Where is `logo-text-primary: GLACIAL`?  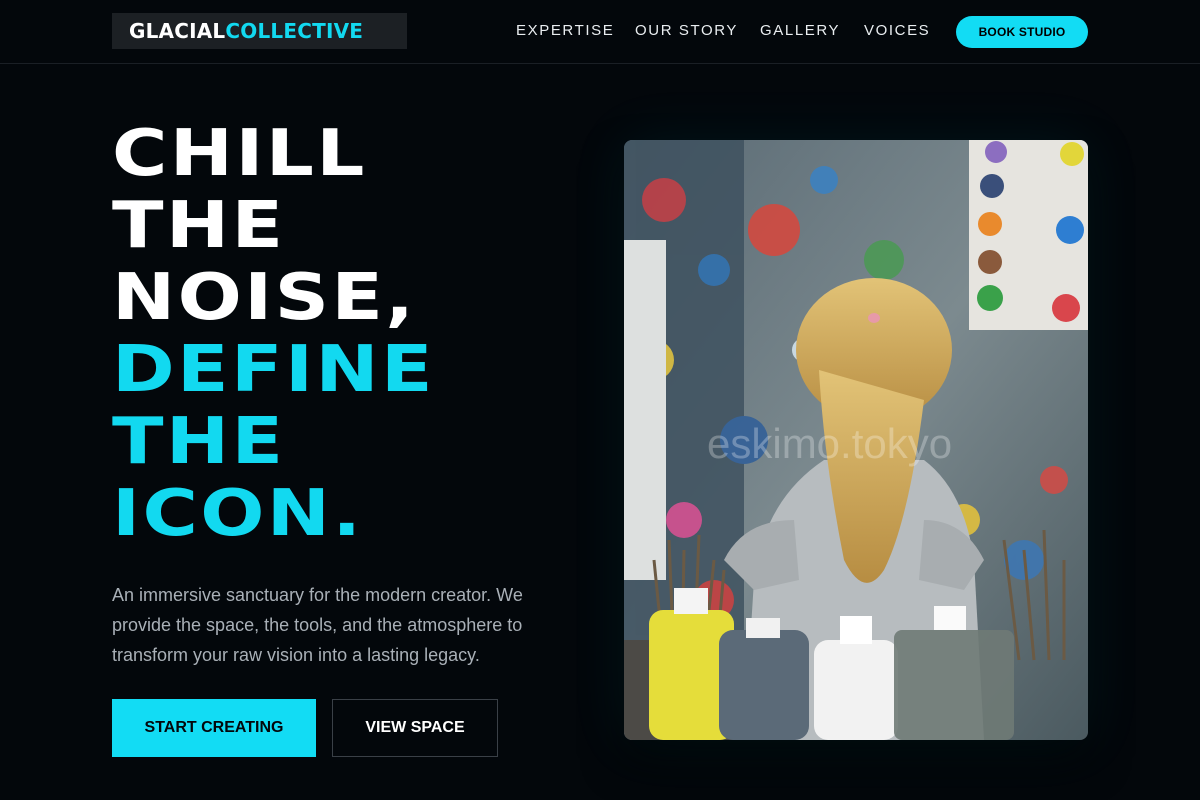
logo-text-primary: GLACIAL is located at coordinates (177, 31).